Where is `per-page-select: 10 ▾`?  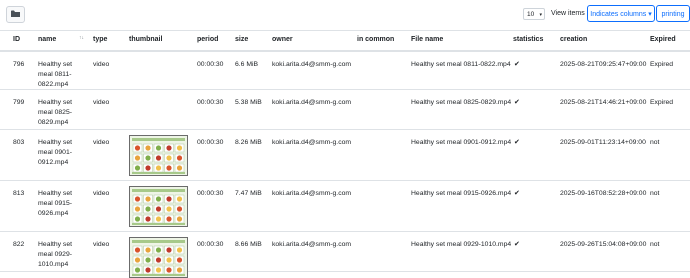 per-page-select: 10 ▾ is located at coordinates (534, 14).